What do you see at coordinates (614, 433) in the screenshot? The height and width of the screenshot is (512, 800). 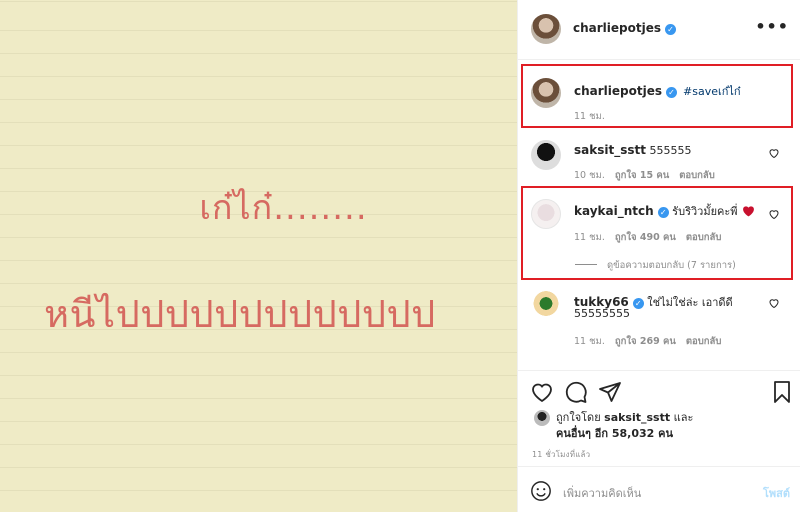 I see `likes-count-link: คนอื่นๆ อีก 58,032 คน` at bounding box center [614, 433].